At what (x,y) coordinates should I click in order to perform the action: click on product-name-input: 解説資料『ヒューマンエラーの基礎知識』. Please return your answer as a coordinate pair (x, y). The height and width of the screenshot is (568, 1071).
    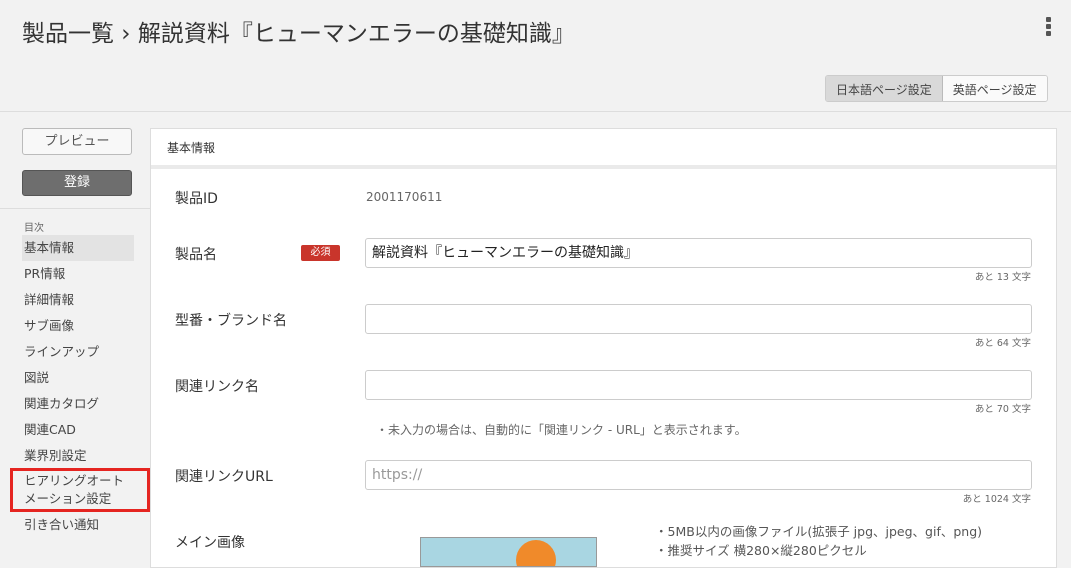
    Looking at the image, I should click on (698, 253).